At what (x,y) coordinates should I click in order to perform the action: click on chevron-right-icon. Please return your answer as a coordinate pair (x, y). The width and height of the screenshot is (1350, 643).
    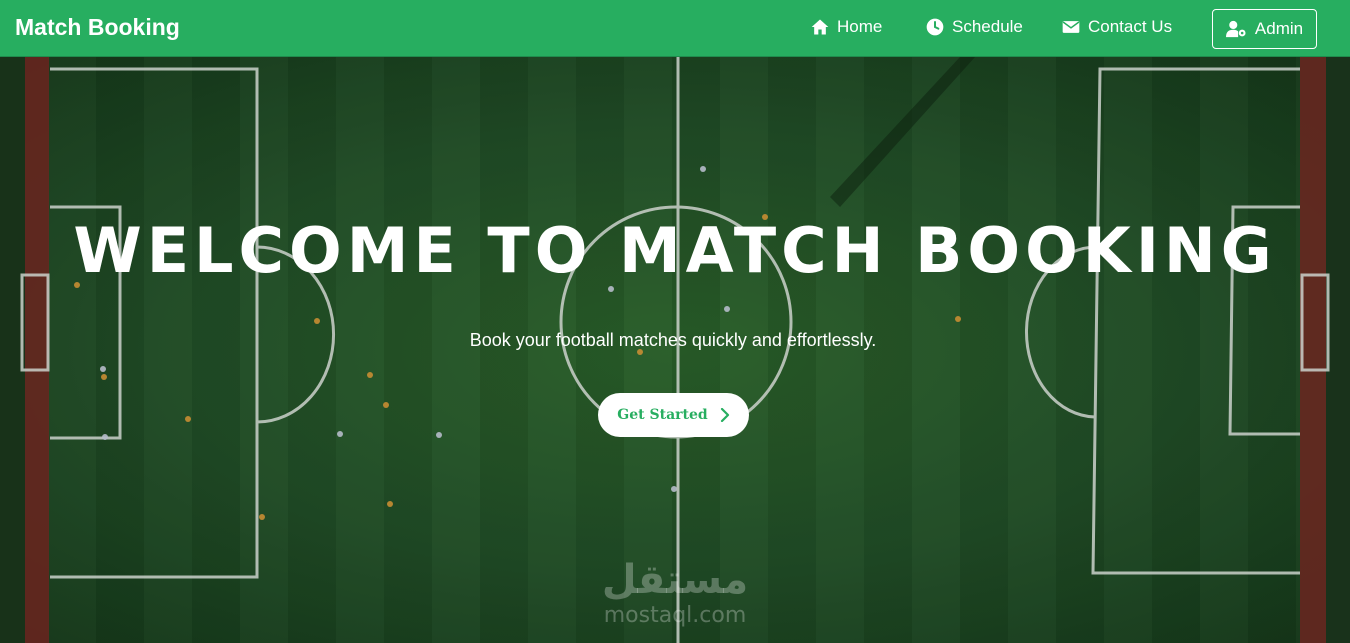
    Looking at the image, I should click on (724, 415).